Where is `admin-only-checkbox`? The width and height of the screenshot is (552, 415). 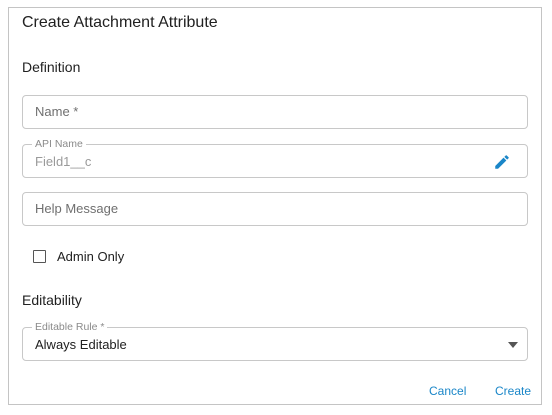 admin-only-checkbox is located at coordinates (39, 256).